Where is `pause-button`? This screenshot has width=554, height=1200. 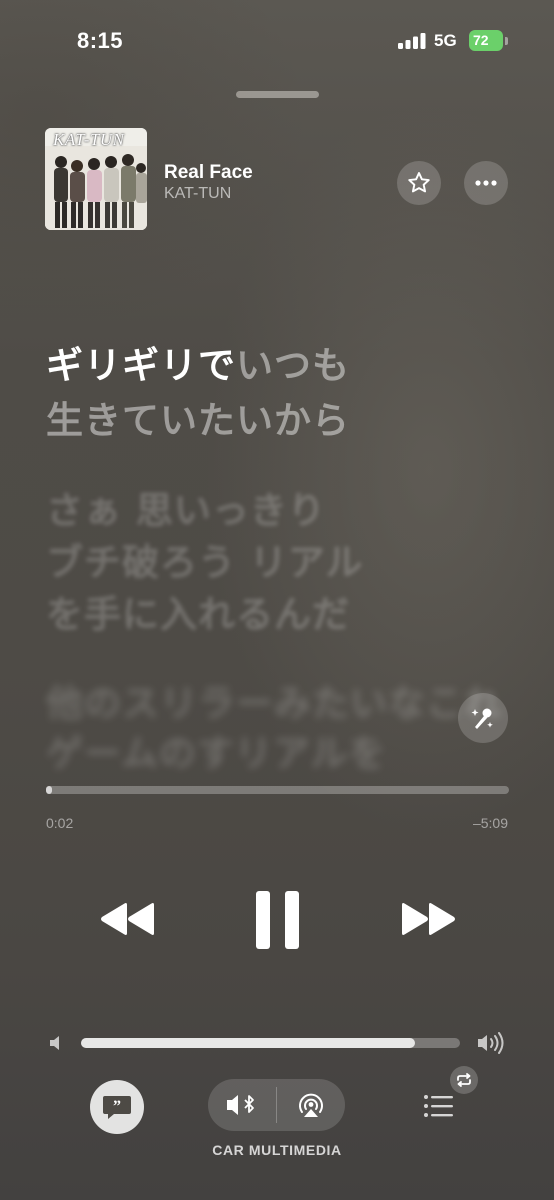
pause-button is located at coordinates (278, 920).